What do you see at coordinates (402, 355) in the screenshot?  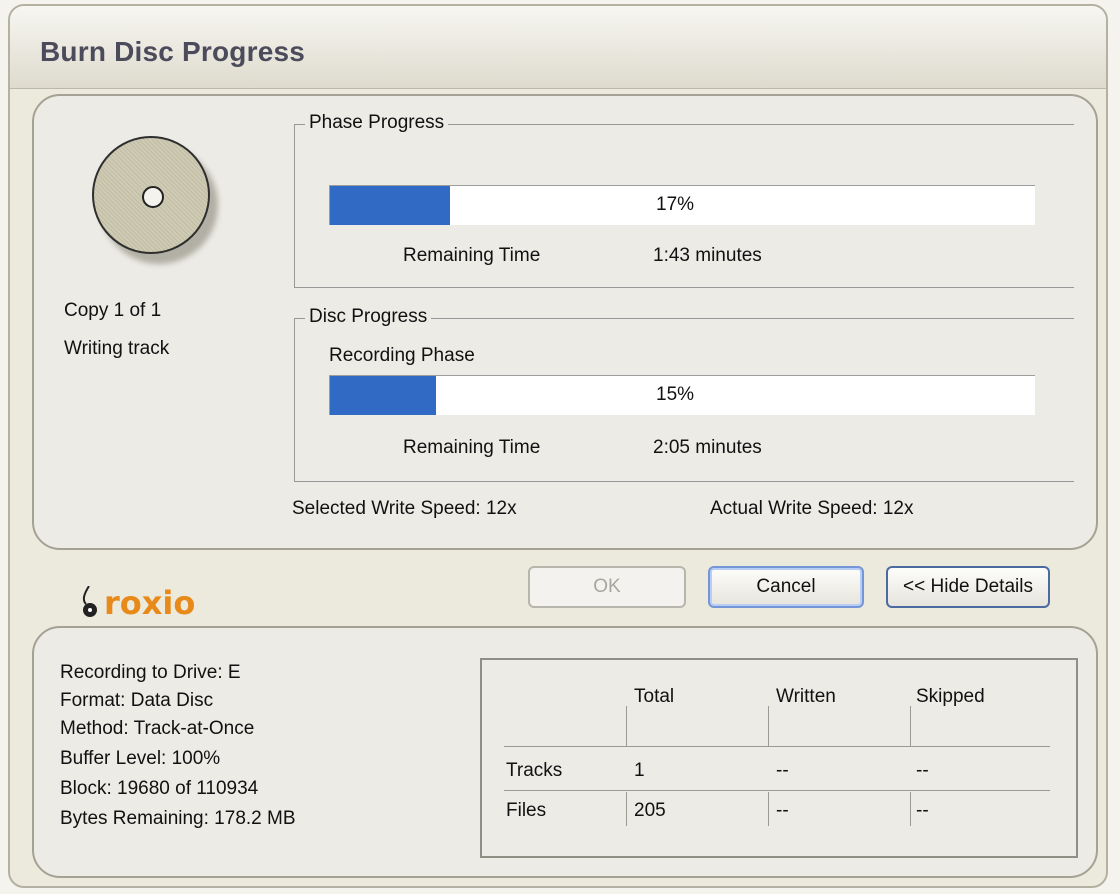 I see `recording-phase-label: Recording Phase` at bounding box center [402, 355].